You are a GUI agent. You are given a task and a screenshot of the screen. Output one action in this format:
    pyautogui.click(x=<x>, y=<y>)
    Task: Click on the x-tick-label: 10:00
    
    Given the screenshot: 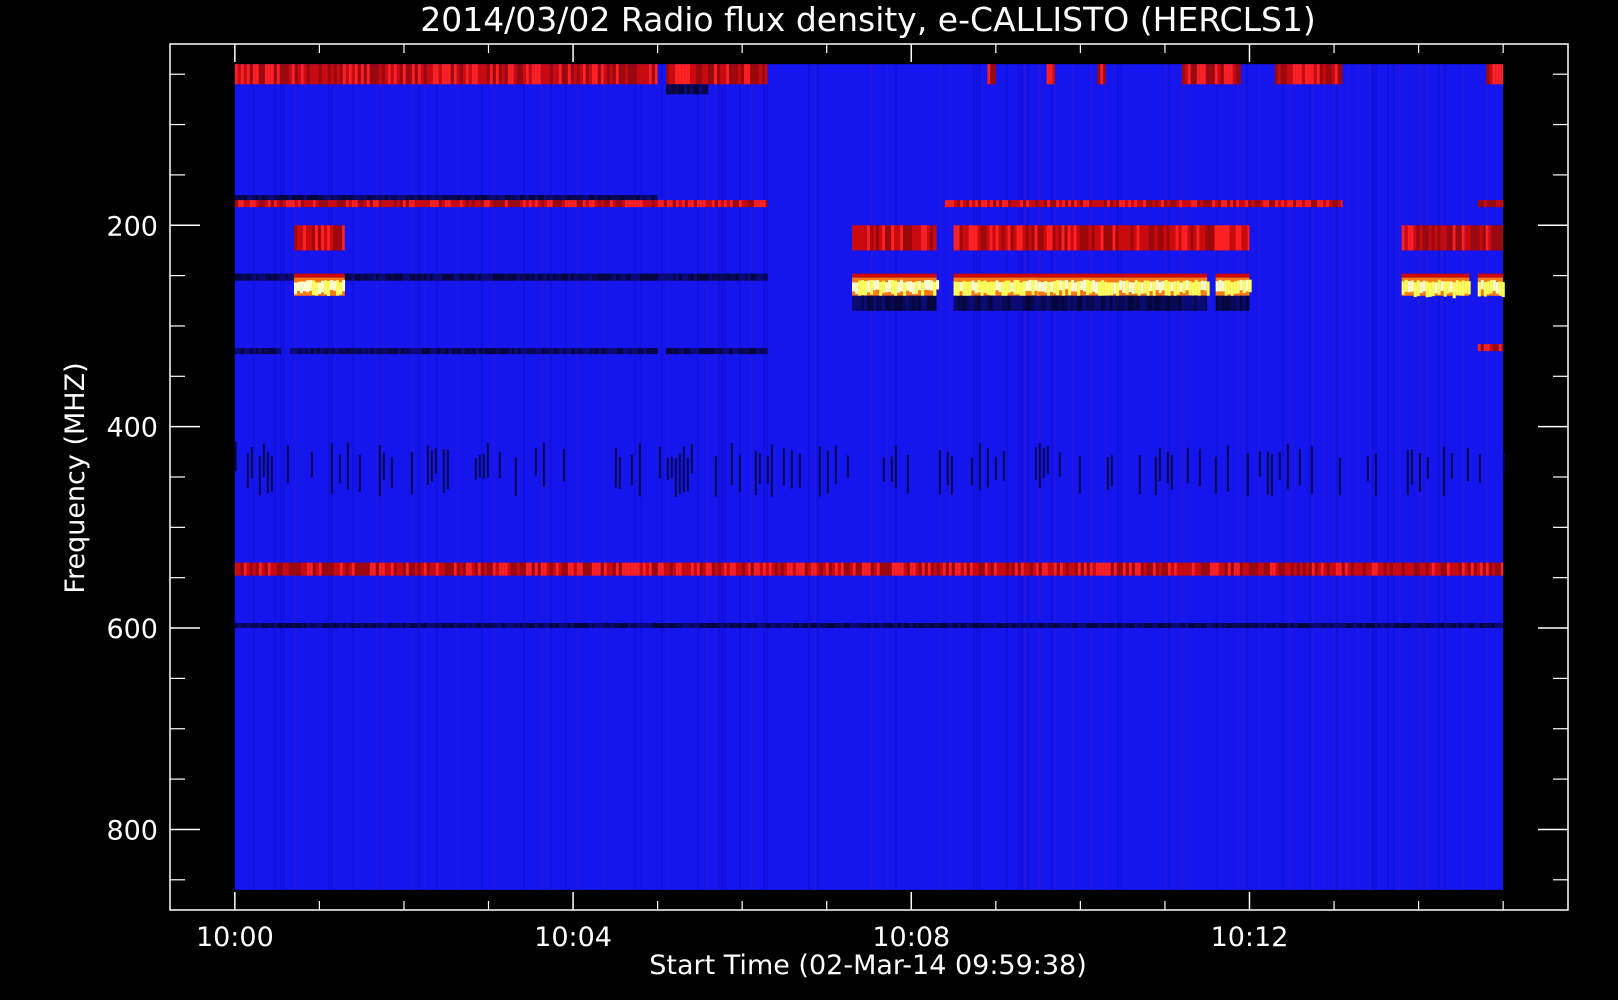 What is the action you would take?
    pyautogui.click(x=235, y=937)
    